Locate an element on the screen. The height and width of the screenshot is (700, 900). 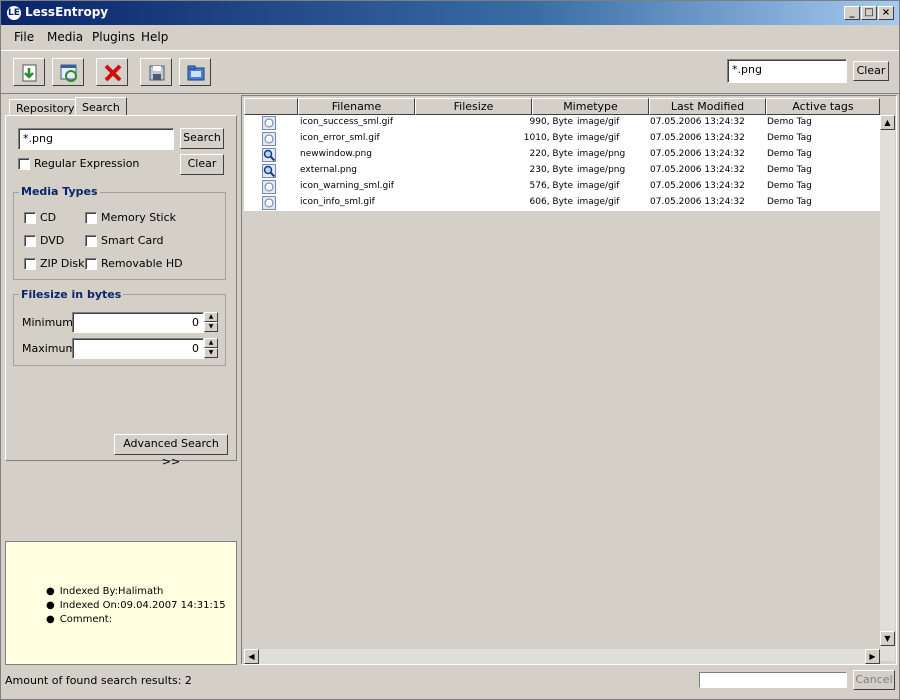
menu-help: Help is located at coordinates (154, 37).